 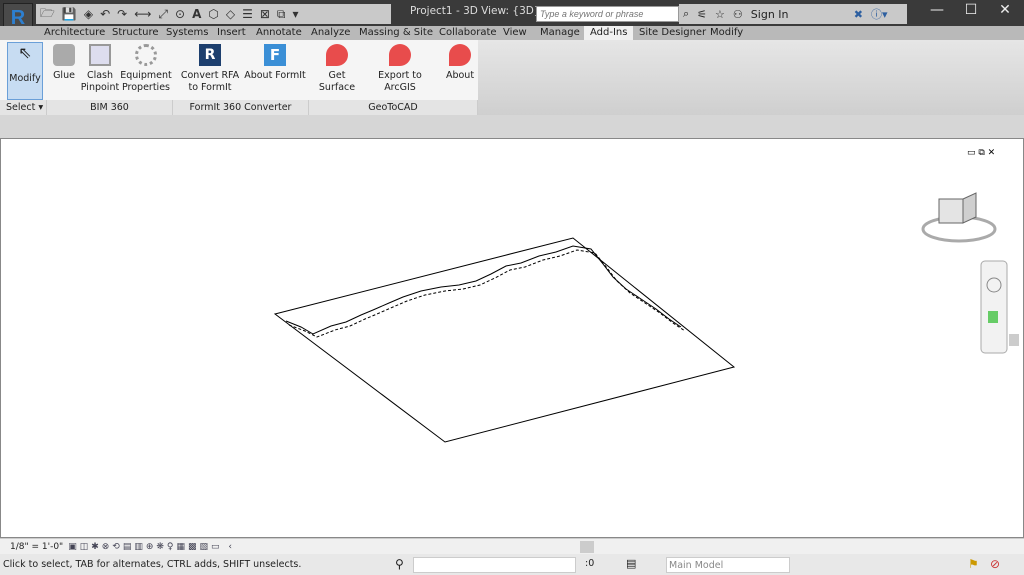 What do you see at coordinates (751, 77) in the screenshot?
I see `ribbon-empty-area` at bounding box center [751, 77].